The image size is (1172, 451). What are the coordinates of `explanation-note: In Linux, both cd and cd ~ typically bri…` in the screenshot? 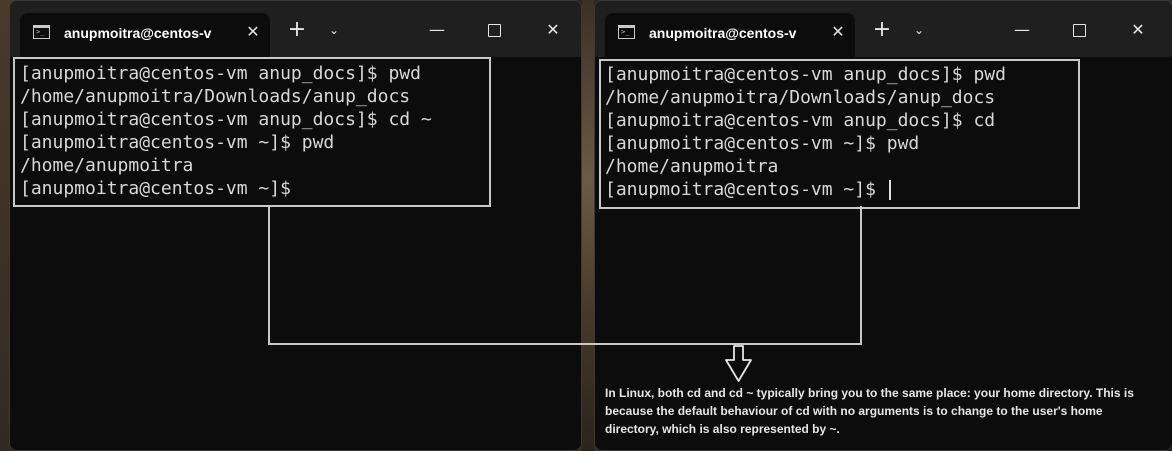 It's located at (869, 411).